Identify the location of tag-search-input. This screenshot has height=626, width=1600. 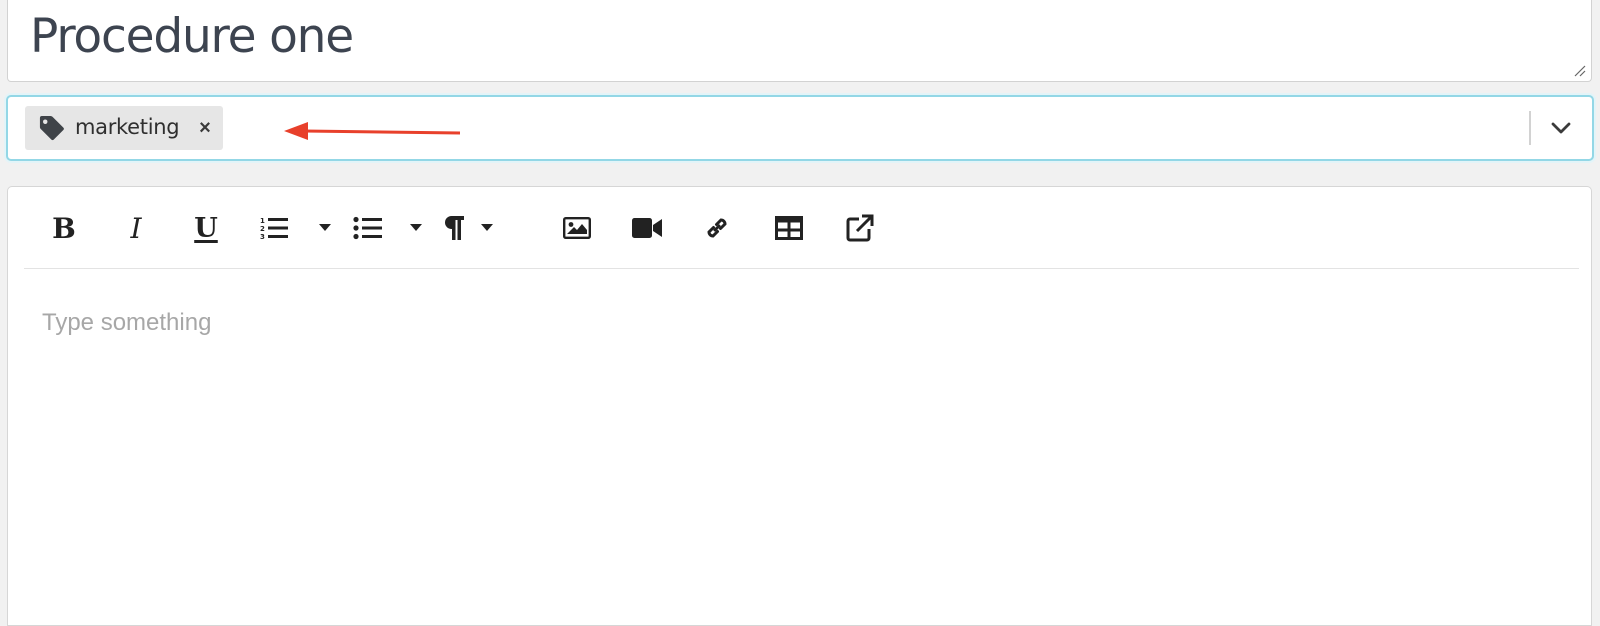
(858, 128).